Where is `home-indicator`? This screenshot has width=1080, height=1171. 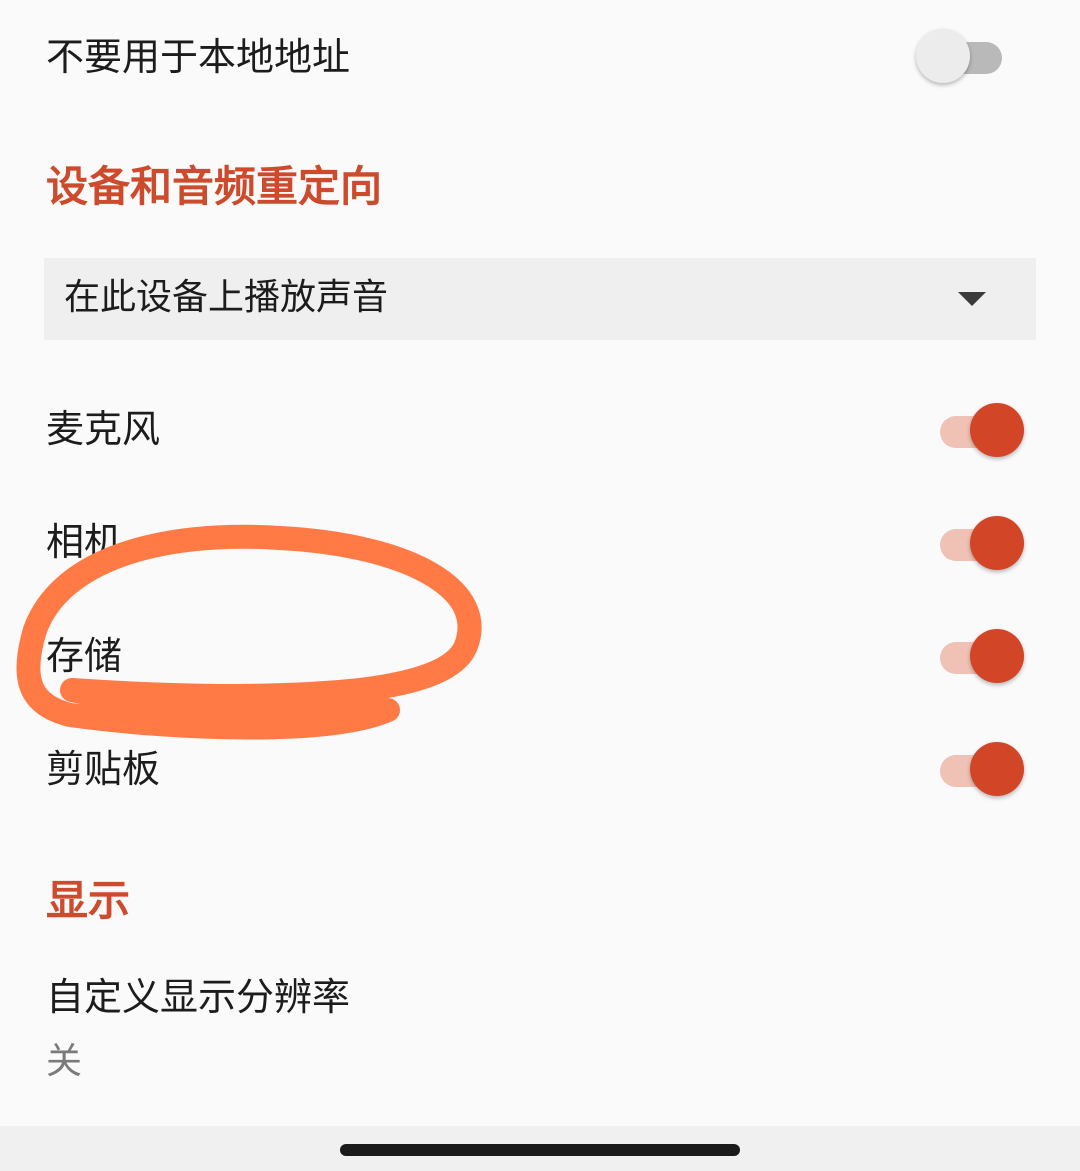
home-indicator is located at coordinates (540, 1150).